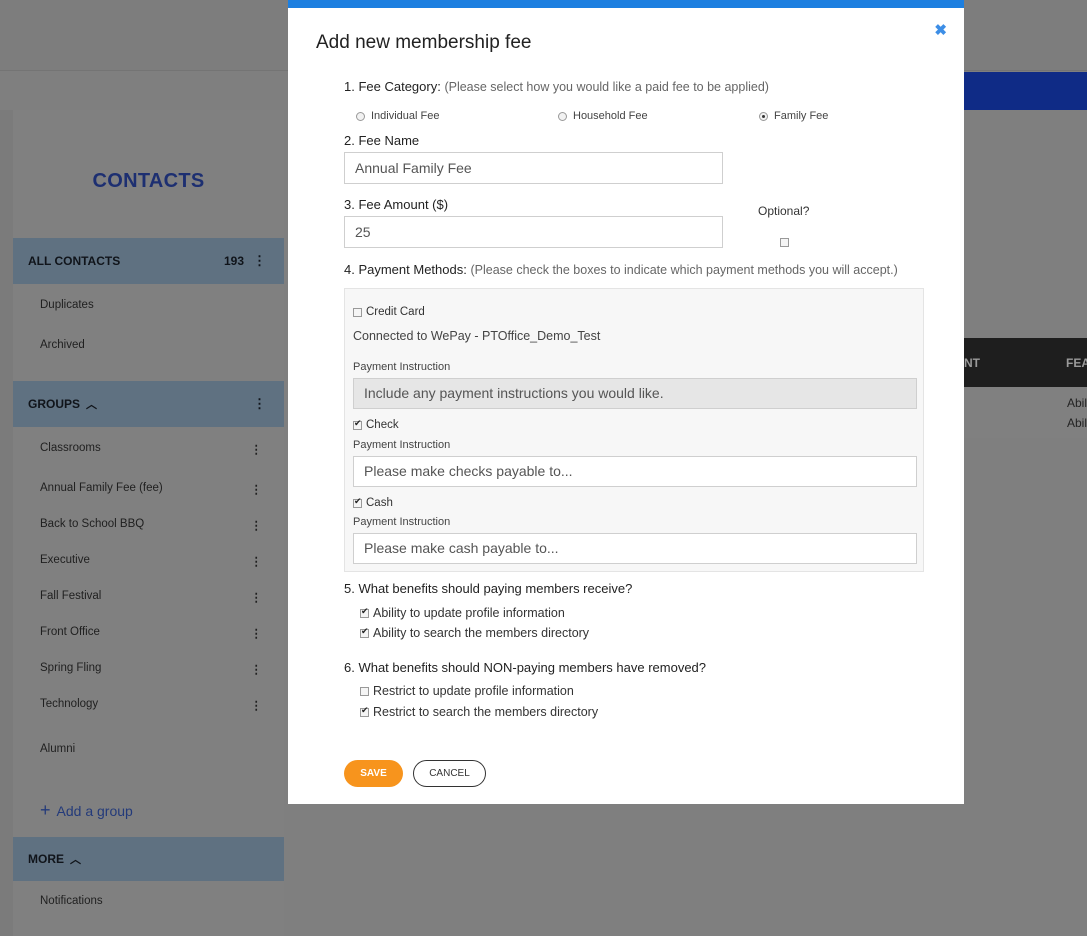 This screenshot has width=1087, height=936. I want to click on group-label: Executive, so click(65, 560).